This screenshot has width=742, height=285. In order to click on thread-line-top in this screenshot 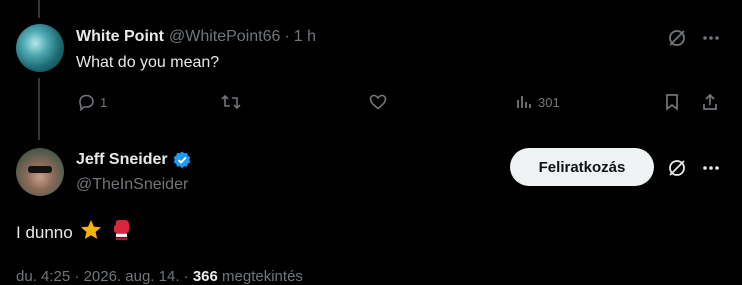, I will do `click(39, 9)`.